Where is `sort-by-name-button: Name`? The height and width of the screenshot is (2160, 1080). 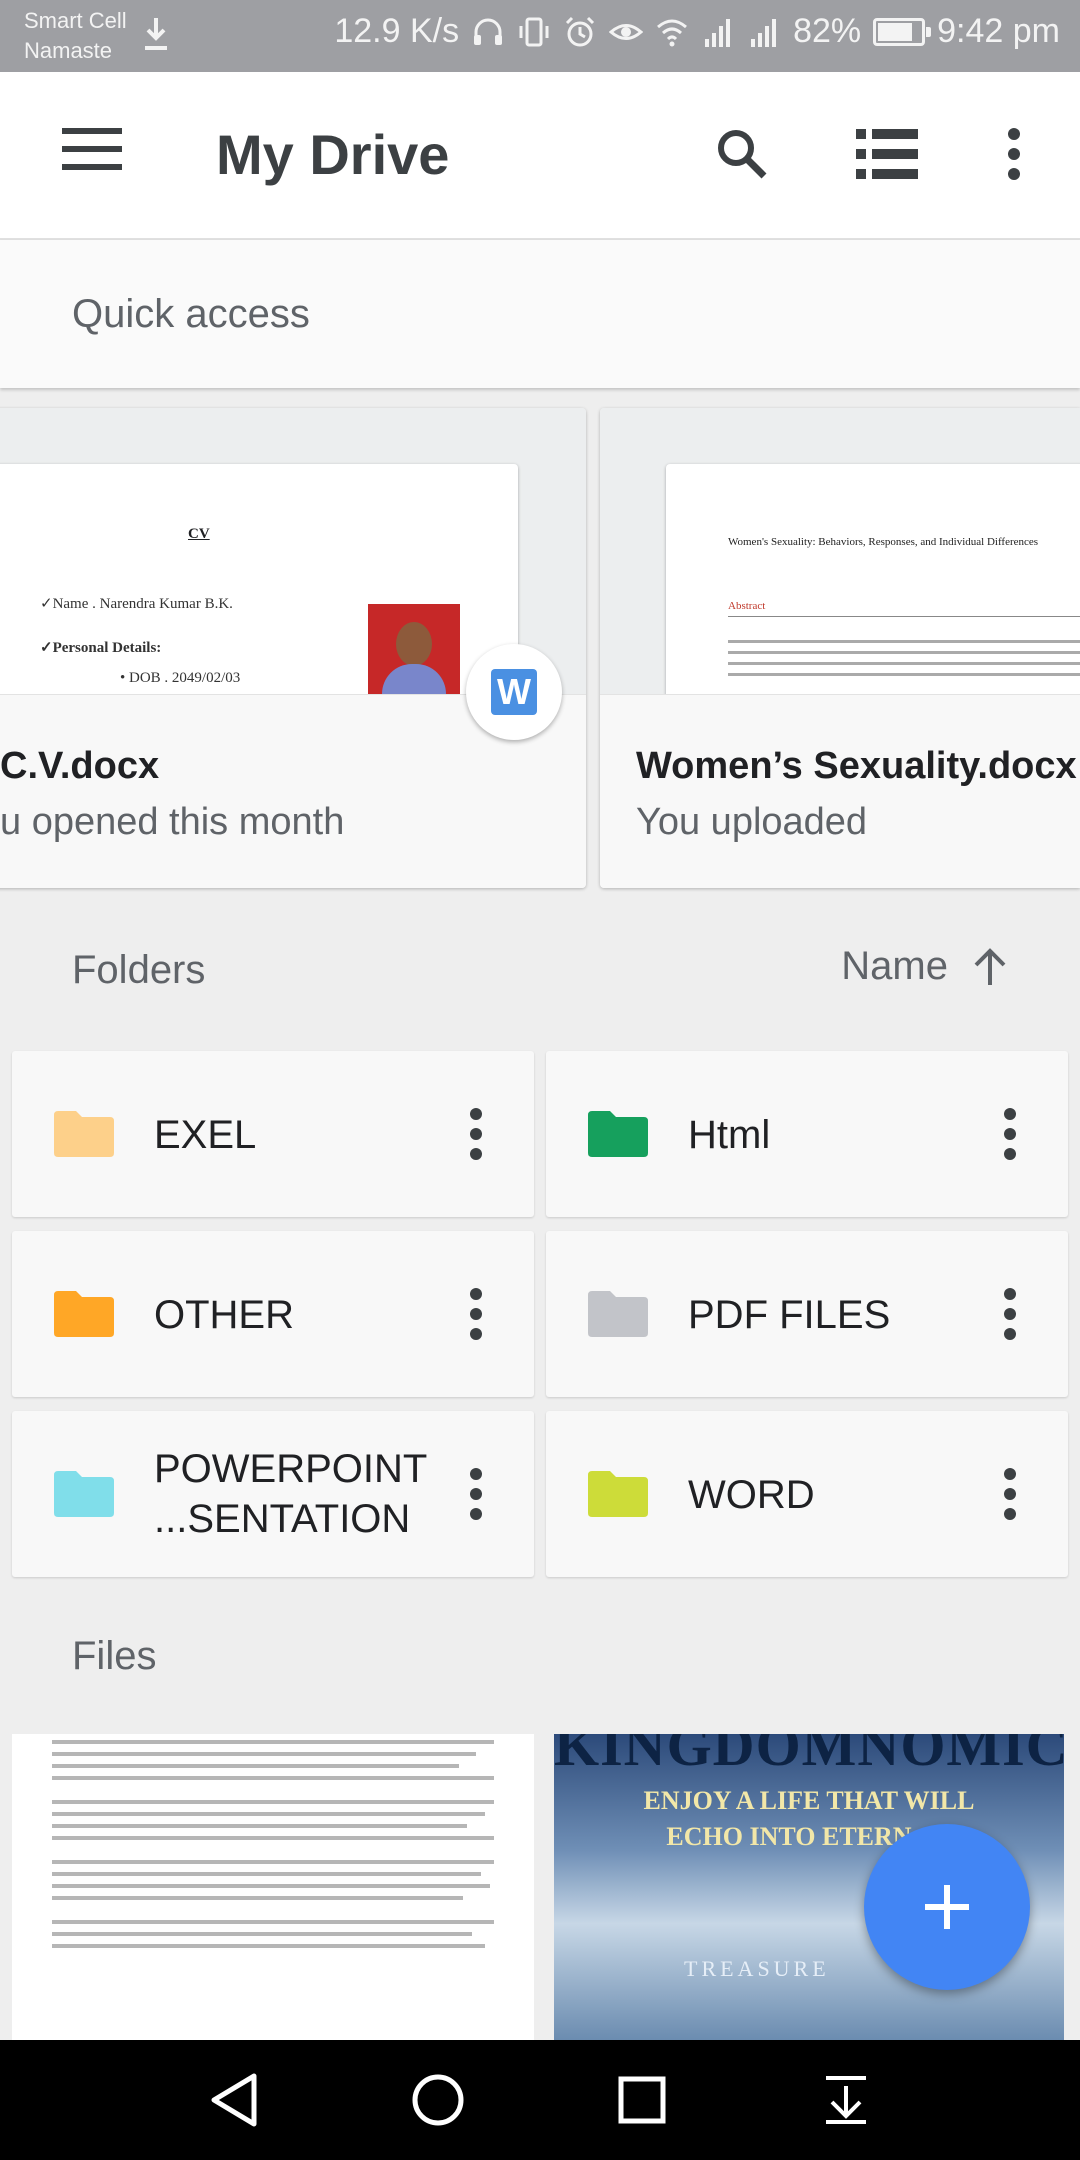
sort-by-name-button: Name is located at coordinates (925, 966).